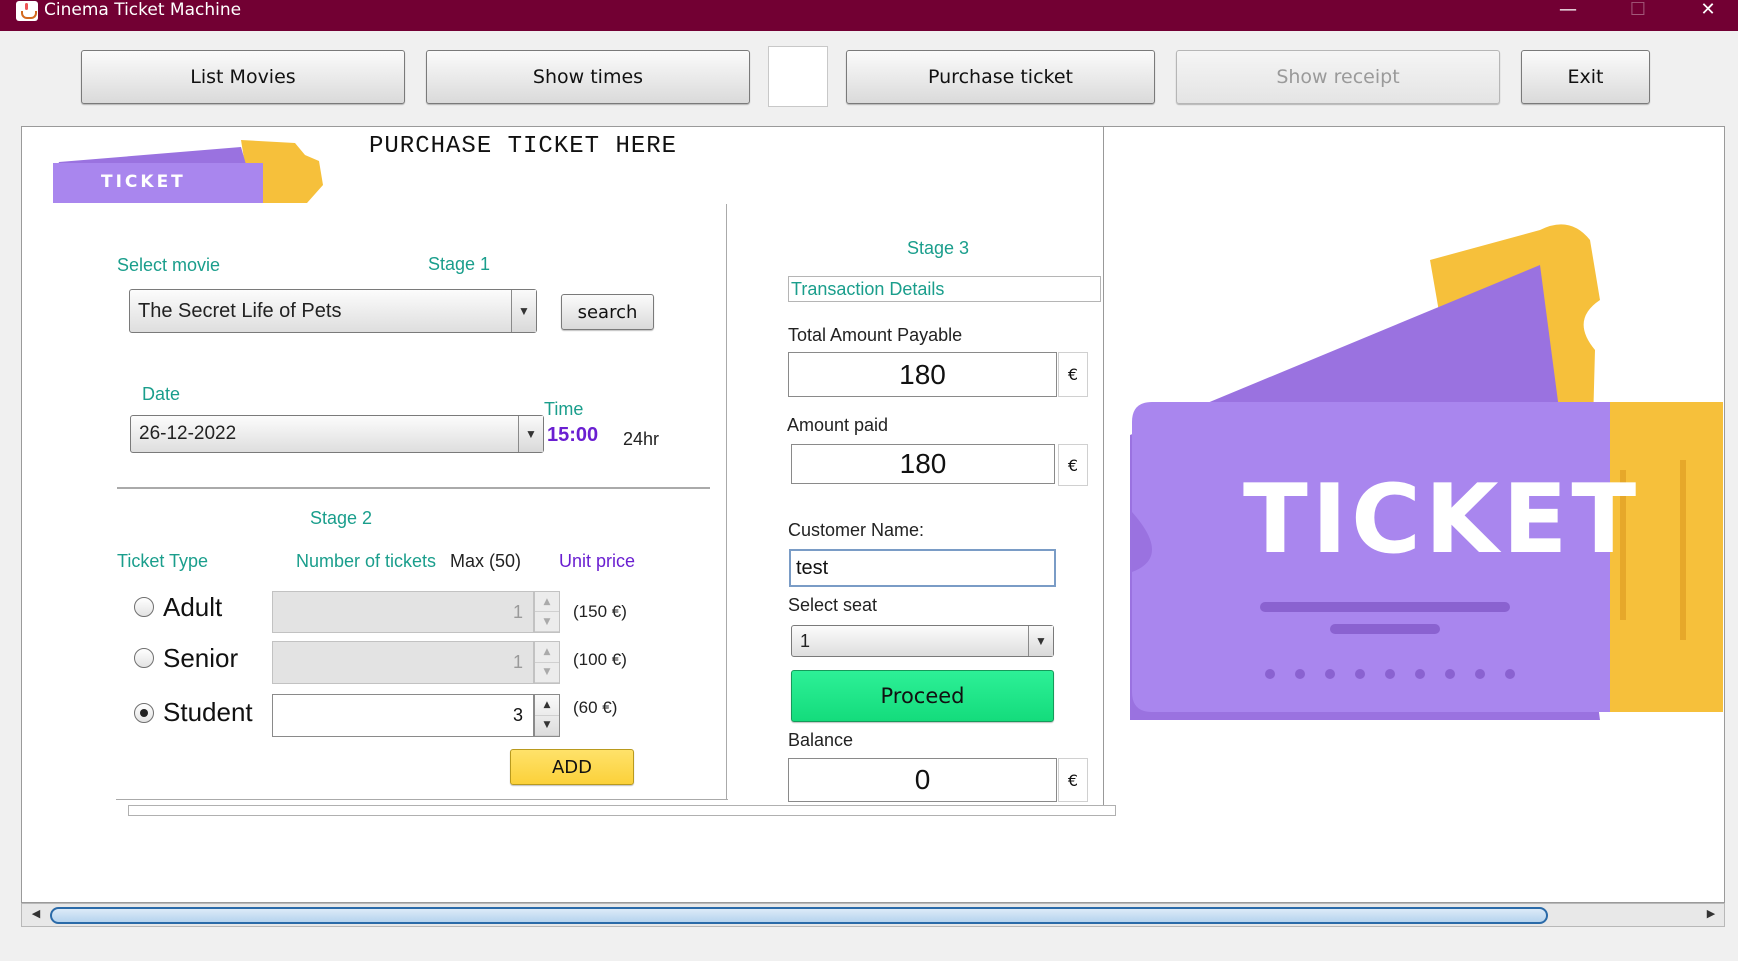 The image size is (1738, 961). I want to click on student-label: Student, so click(208, 712).